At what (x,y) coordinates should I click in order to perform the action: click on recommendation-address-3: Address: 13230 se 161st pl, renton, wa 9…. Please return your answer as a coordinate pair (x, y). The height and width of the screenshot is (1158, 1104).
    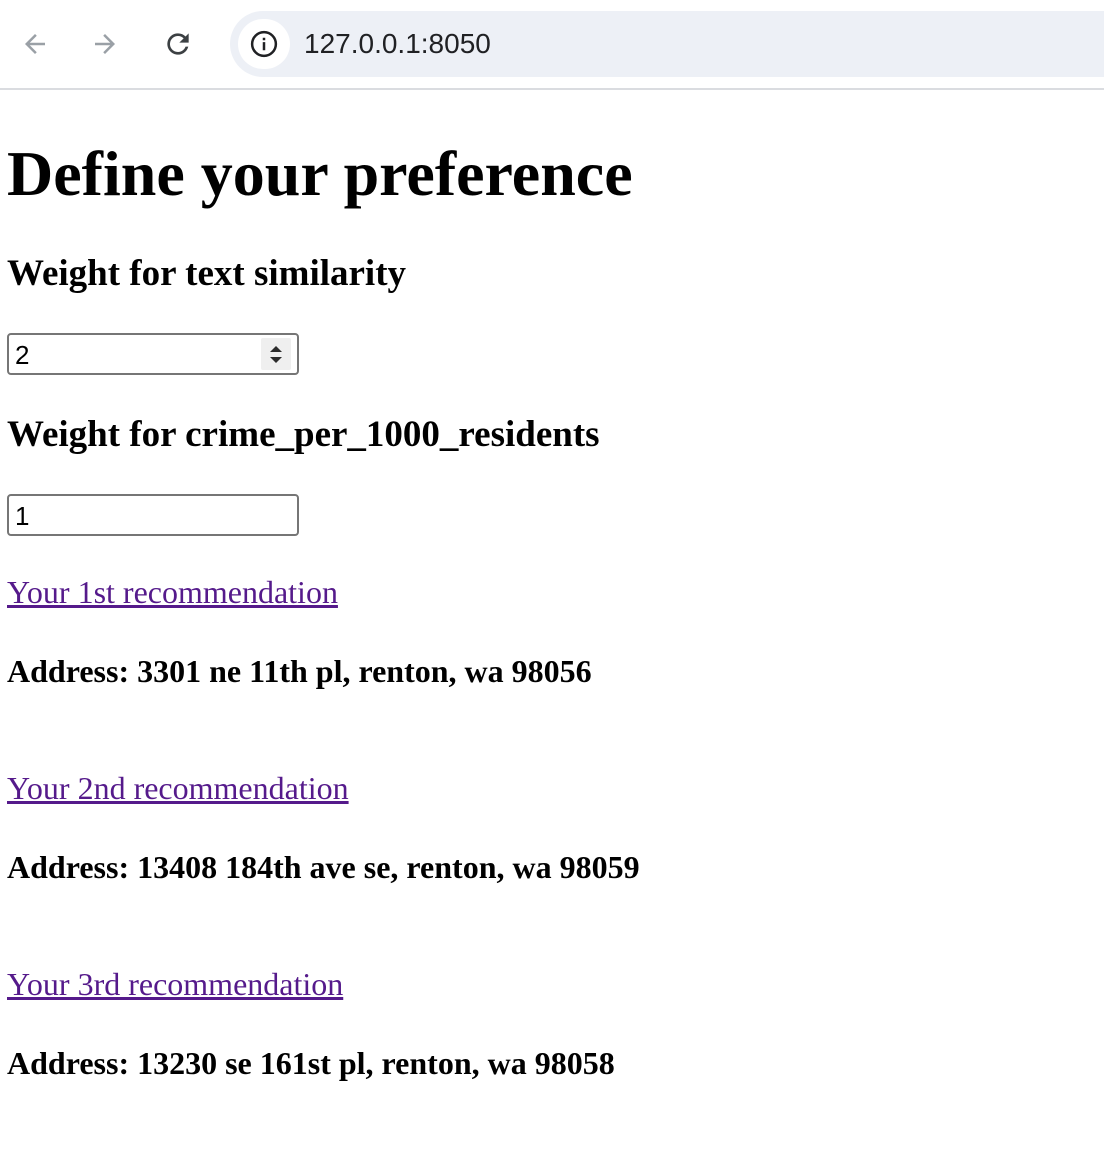
    Looking at the image, I should click on (311, 1063).